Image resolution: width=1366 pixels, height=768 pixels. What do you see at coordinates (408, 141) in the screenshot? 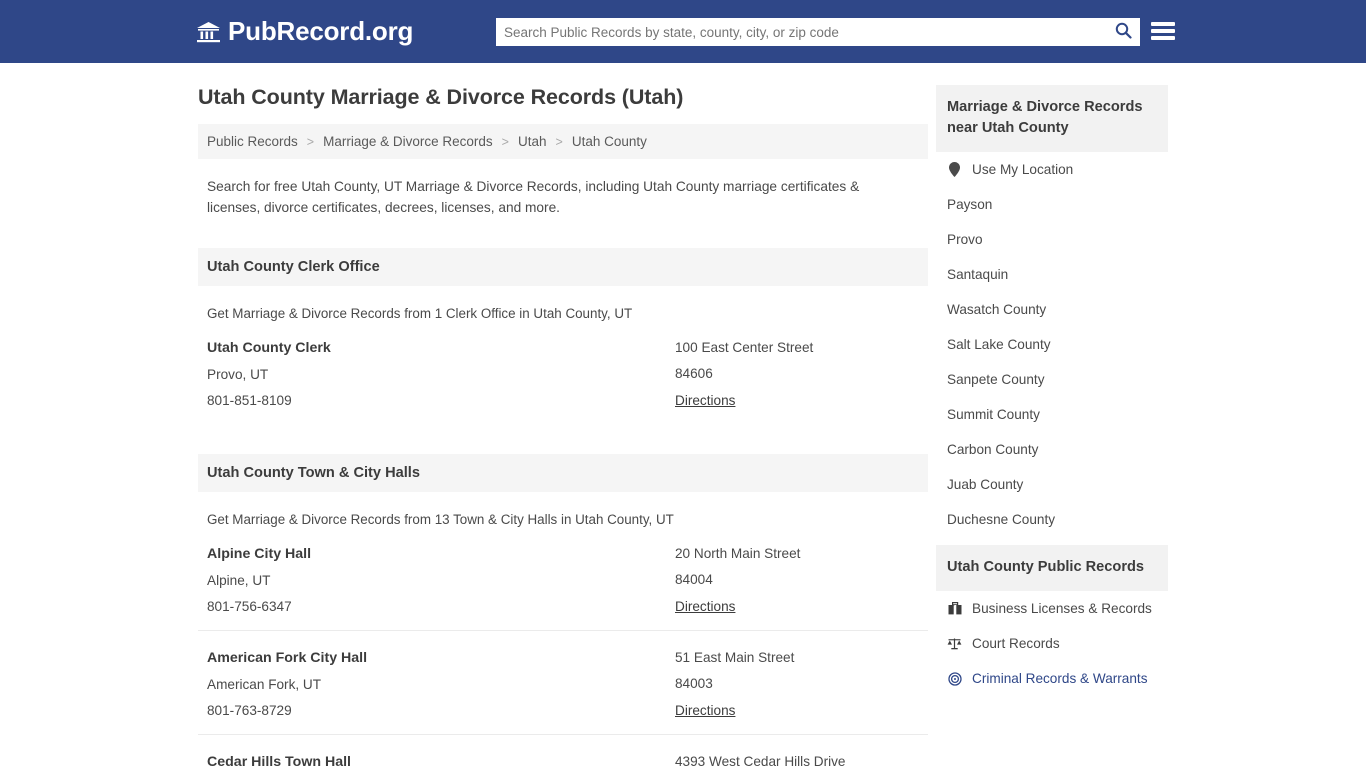
I see `breadcrumb-item-marriage-divorce-records: Marriage & Divorce Records` at bounding box center [408, 141].